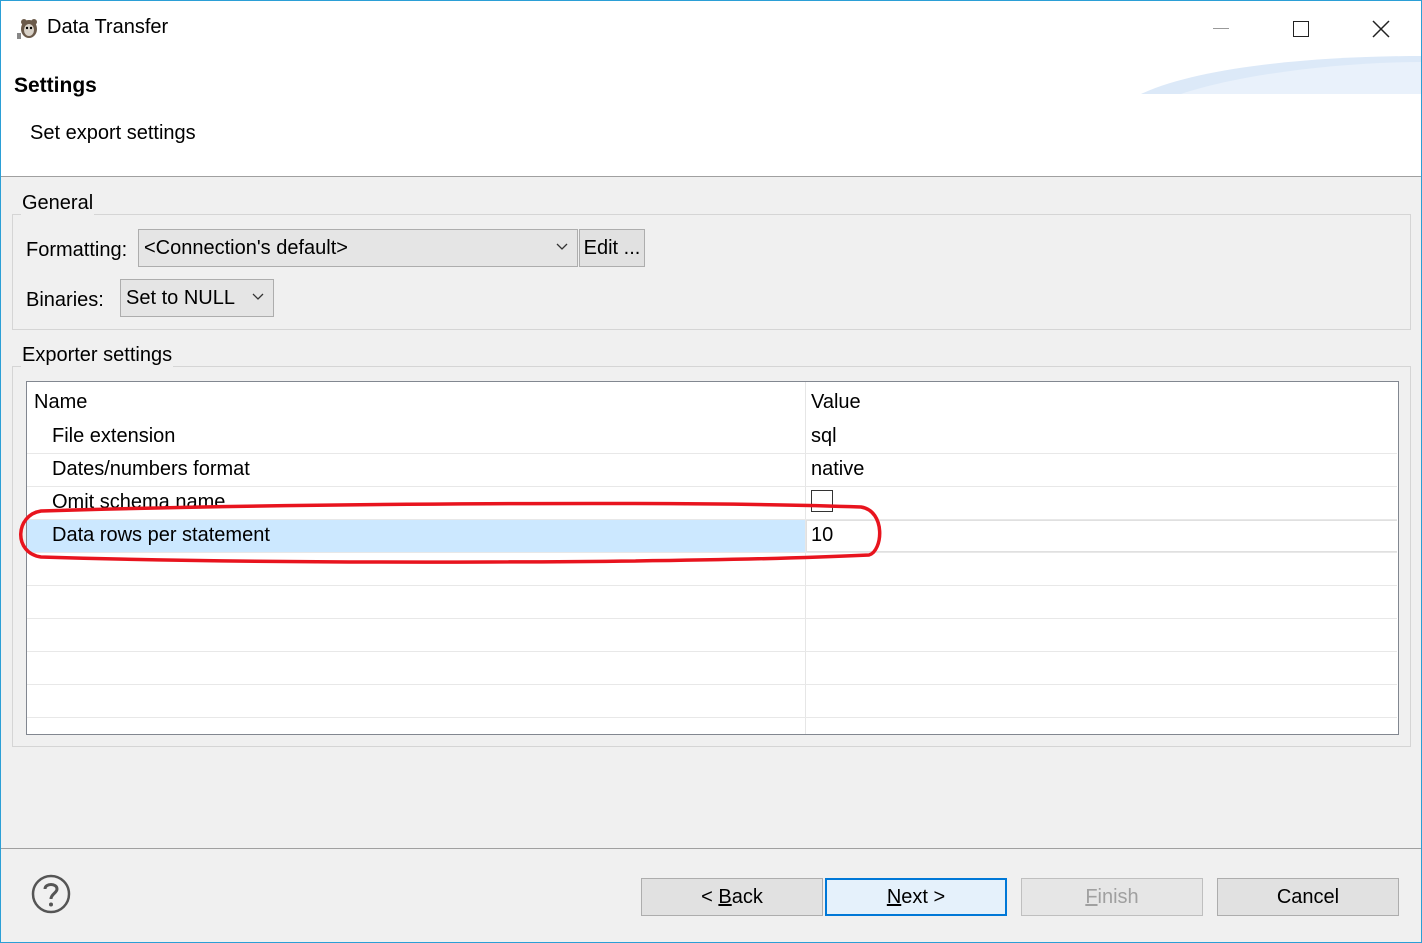 The height and width of the screenshot is (943, 1422). Describe the element at coordinates (923, 896) in the screenshot. I see `next-label: ext >` at that location.